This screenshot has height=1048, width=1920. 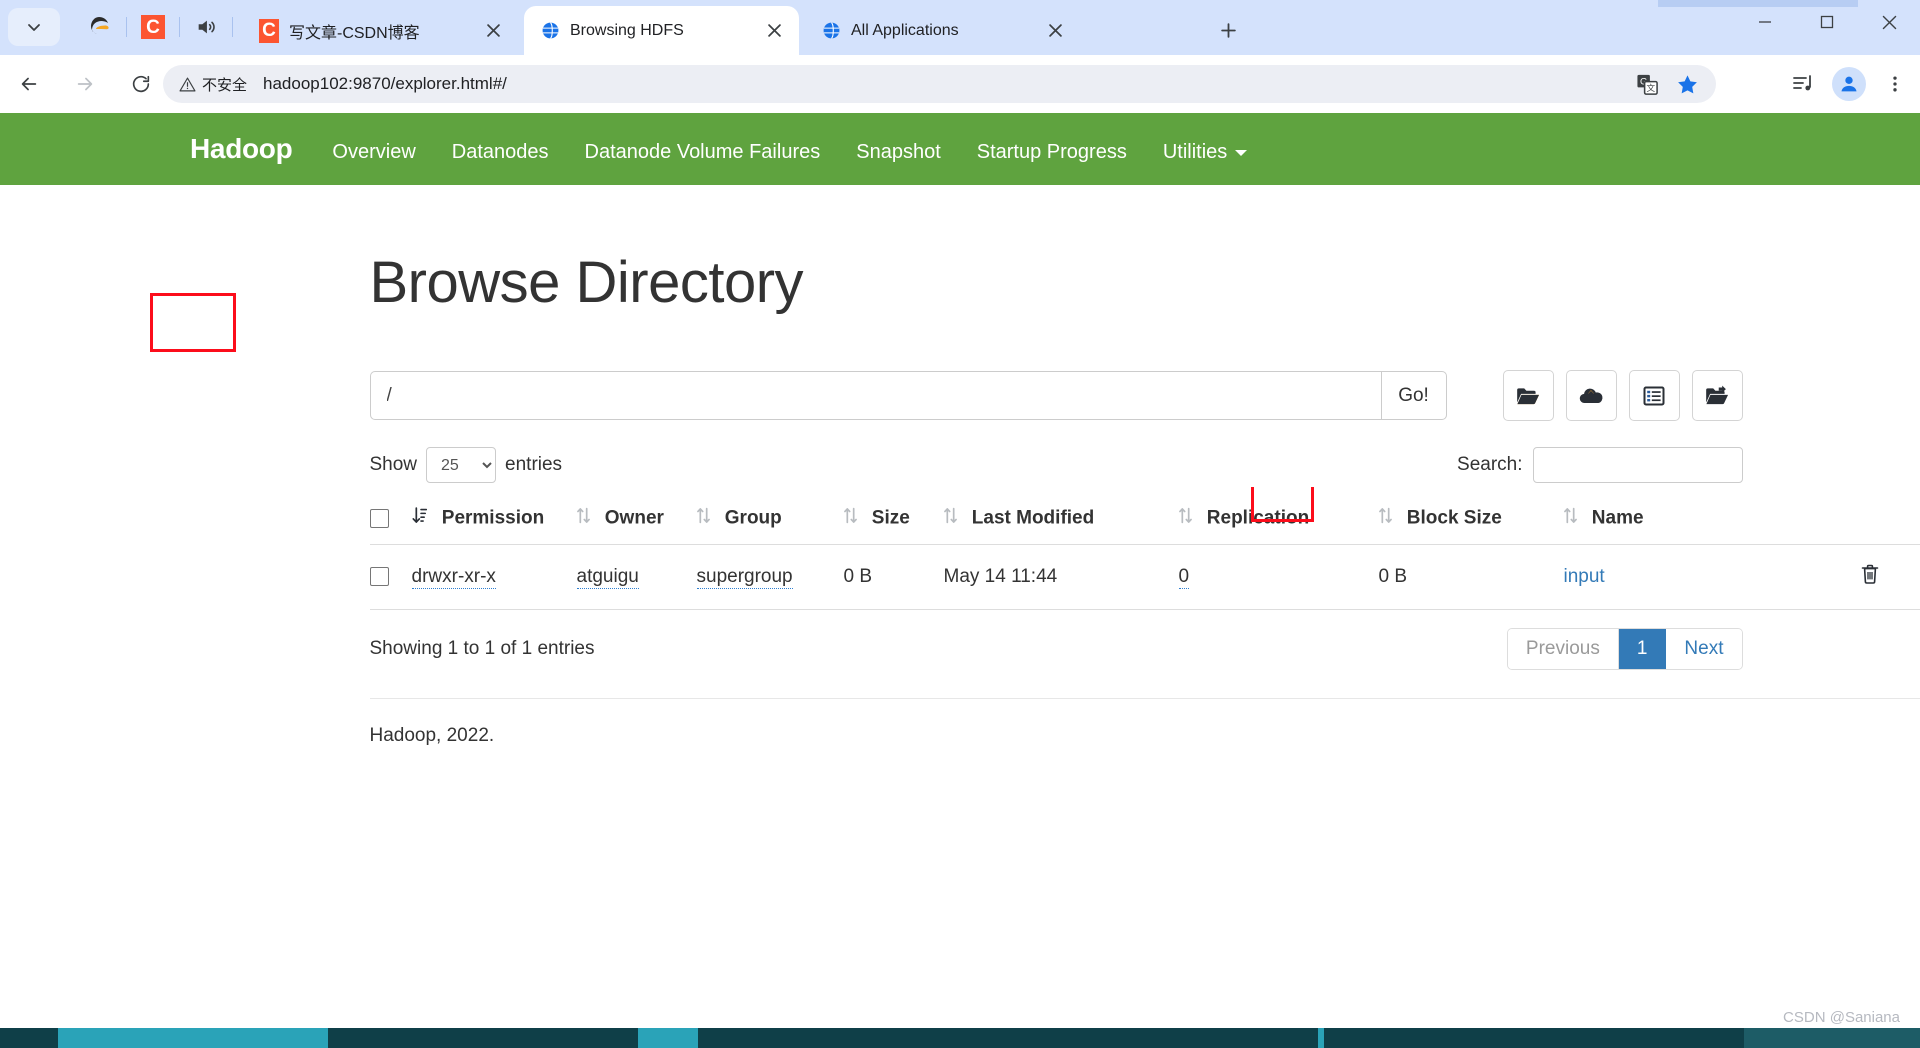 What do you see at coordinates (1741, 521) in the screenshot?
I see `column-name: Name` at bounding box center [1741, 521].